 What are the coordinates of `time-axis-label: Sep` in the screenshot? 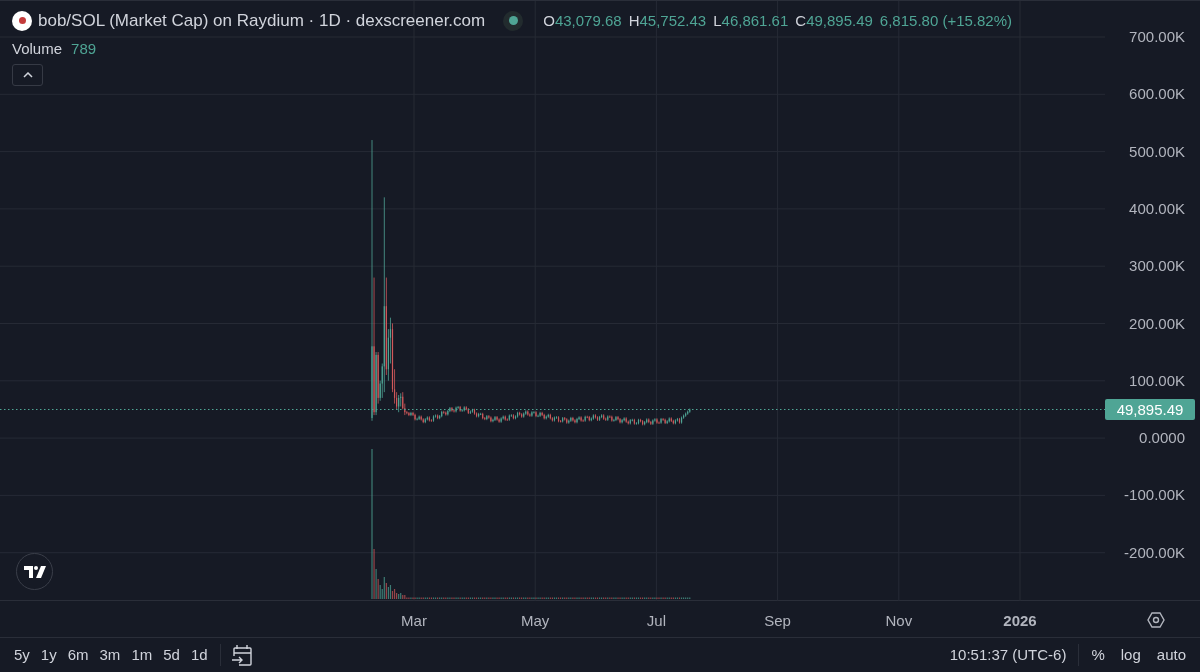 It's located at (777, 621).